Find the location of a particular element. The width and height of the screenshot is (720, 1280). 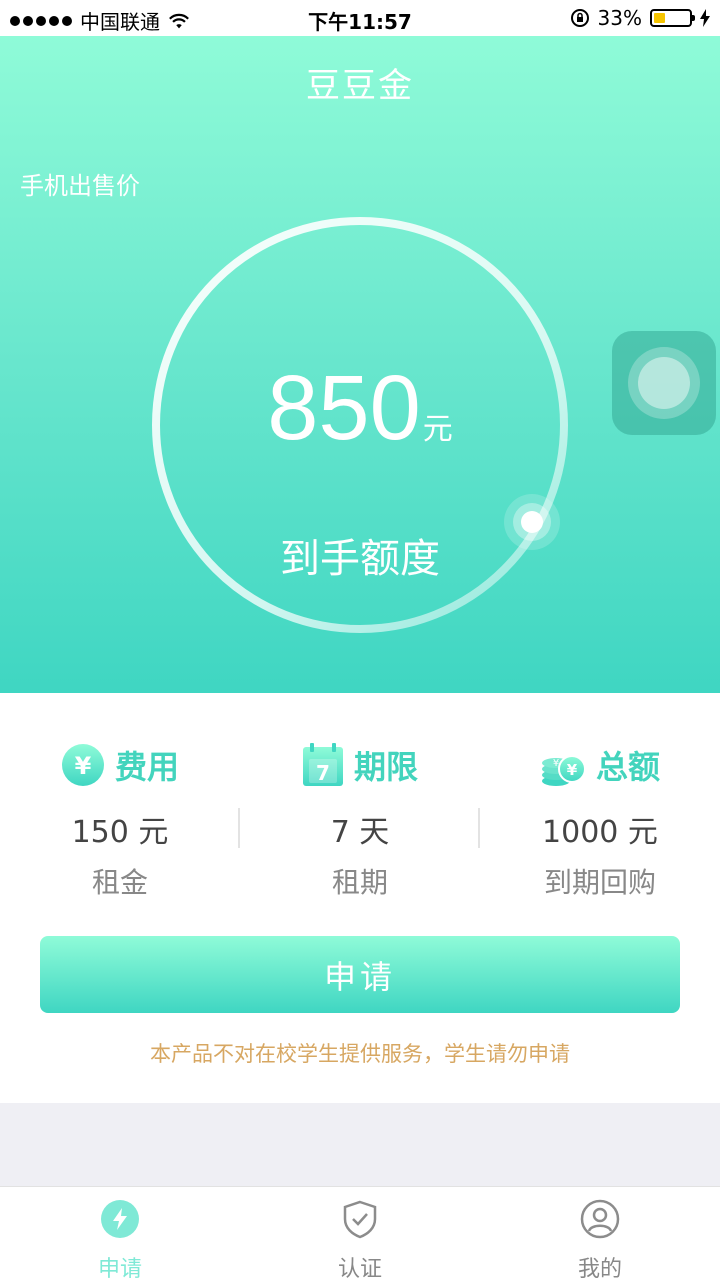

term-value: 7 天 is located at coordinates (360, 832).